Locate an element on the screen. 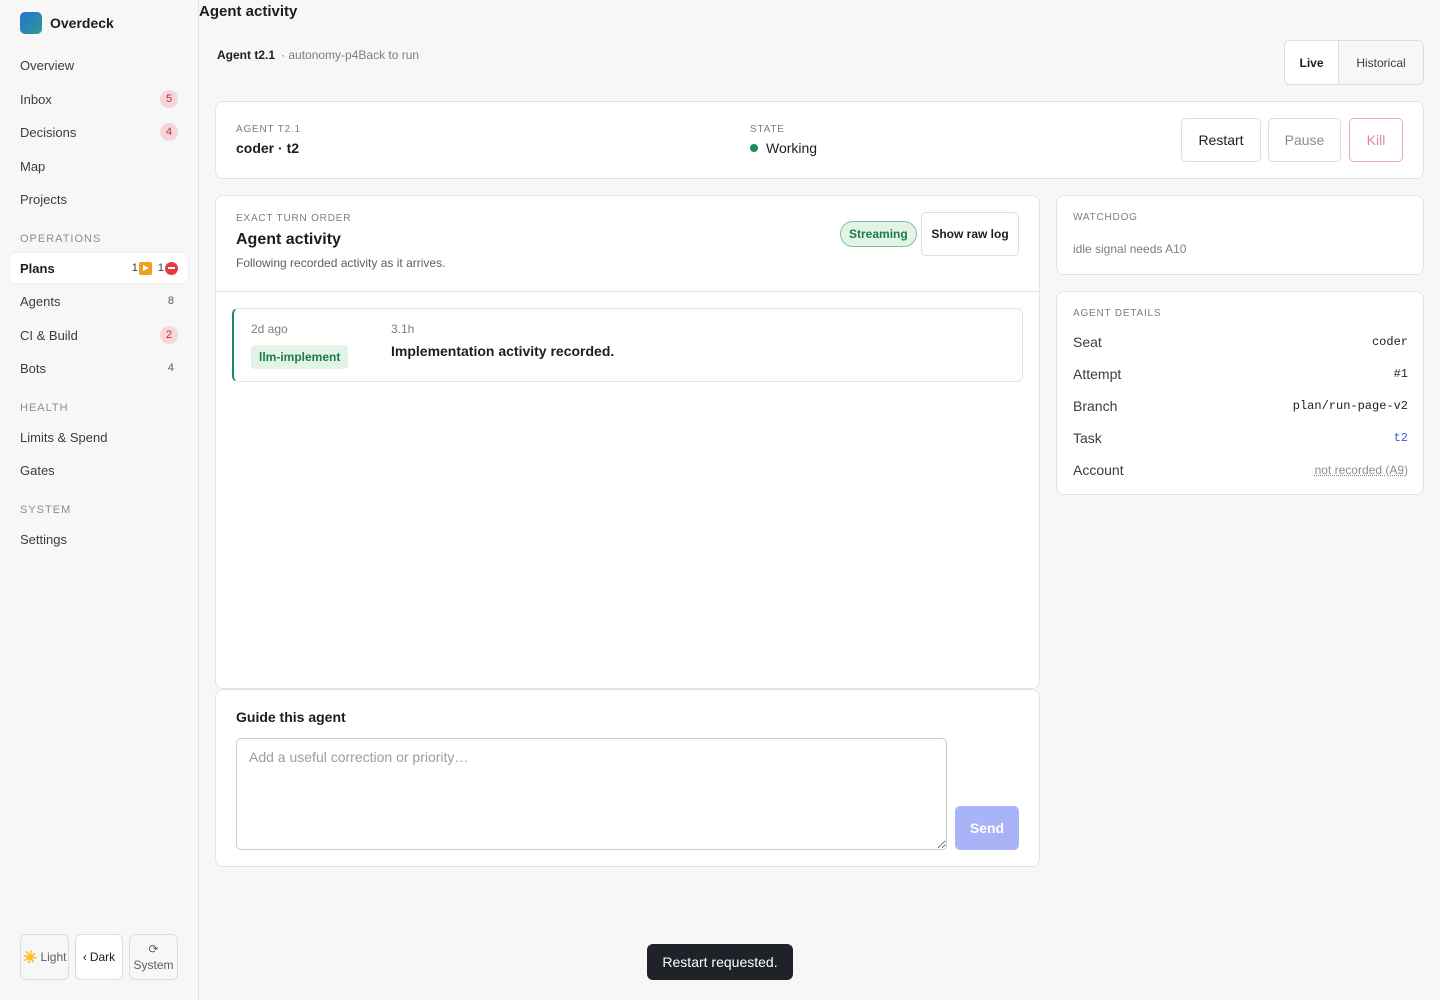 The width and height of the screenshot is (1440, 1000). tab-historical: Historical is located at coordinates (1381, 62).